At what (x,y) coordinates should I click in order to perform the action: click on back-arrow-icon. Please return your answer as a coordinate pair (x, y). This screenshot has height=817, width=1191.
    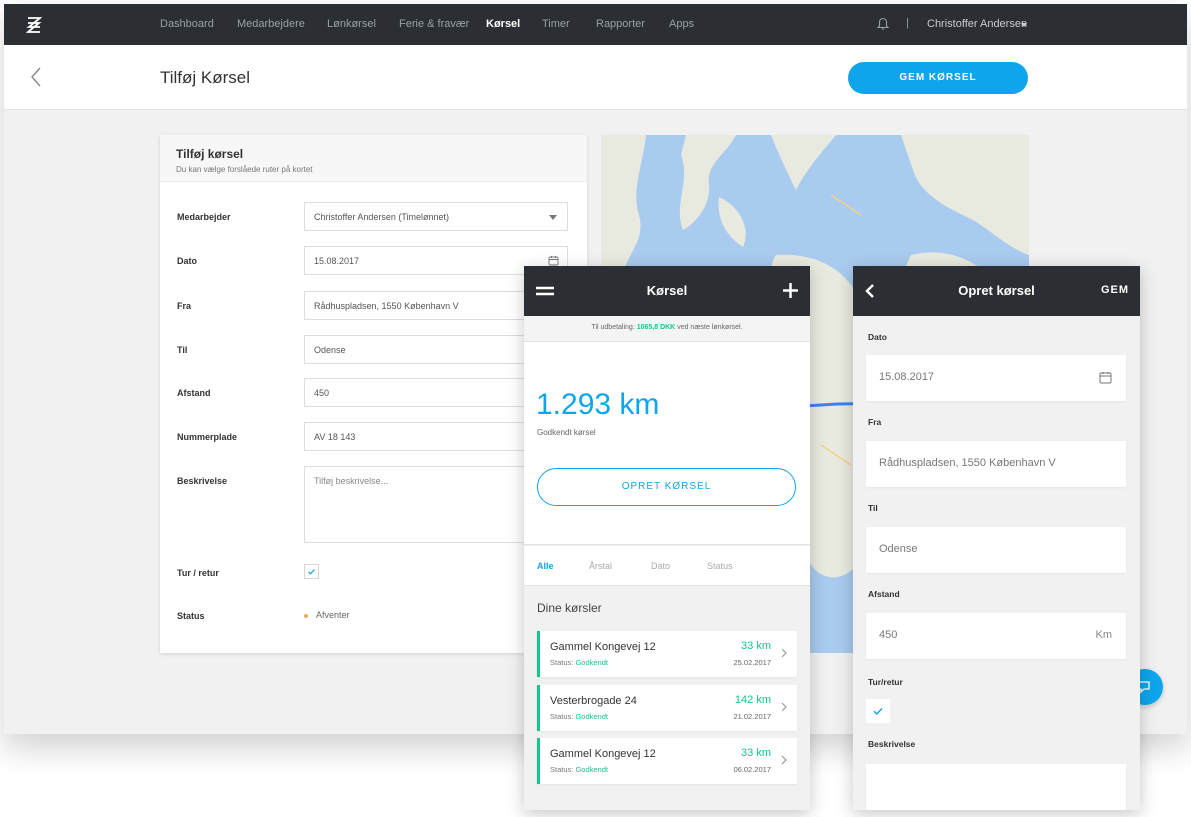
    Looking at the image, I should click on (36, 77).